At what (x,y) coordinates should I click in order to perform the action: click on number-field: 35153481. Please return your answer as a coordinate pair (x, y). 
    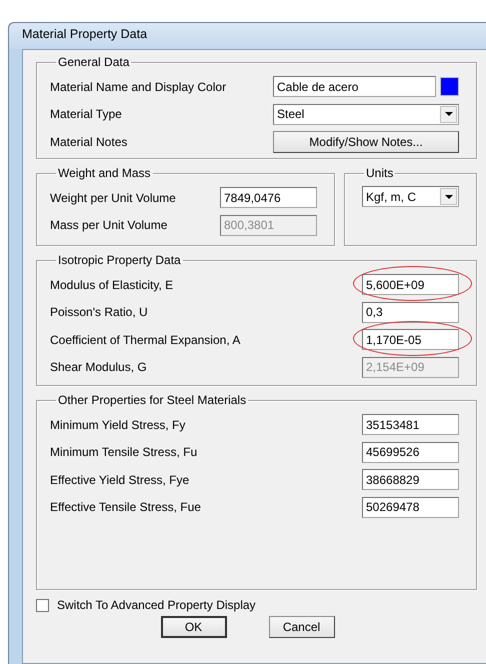
    Looking at the image, I should click on (410, 425).